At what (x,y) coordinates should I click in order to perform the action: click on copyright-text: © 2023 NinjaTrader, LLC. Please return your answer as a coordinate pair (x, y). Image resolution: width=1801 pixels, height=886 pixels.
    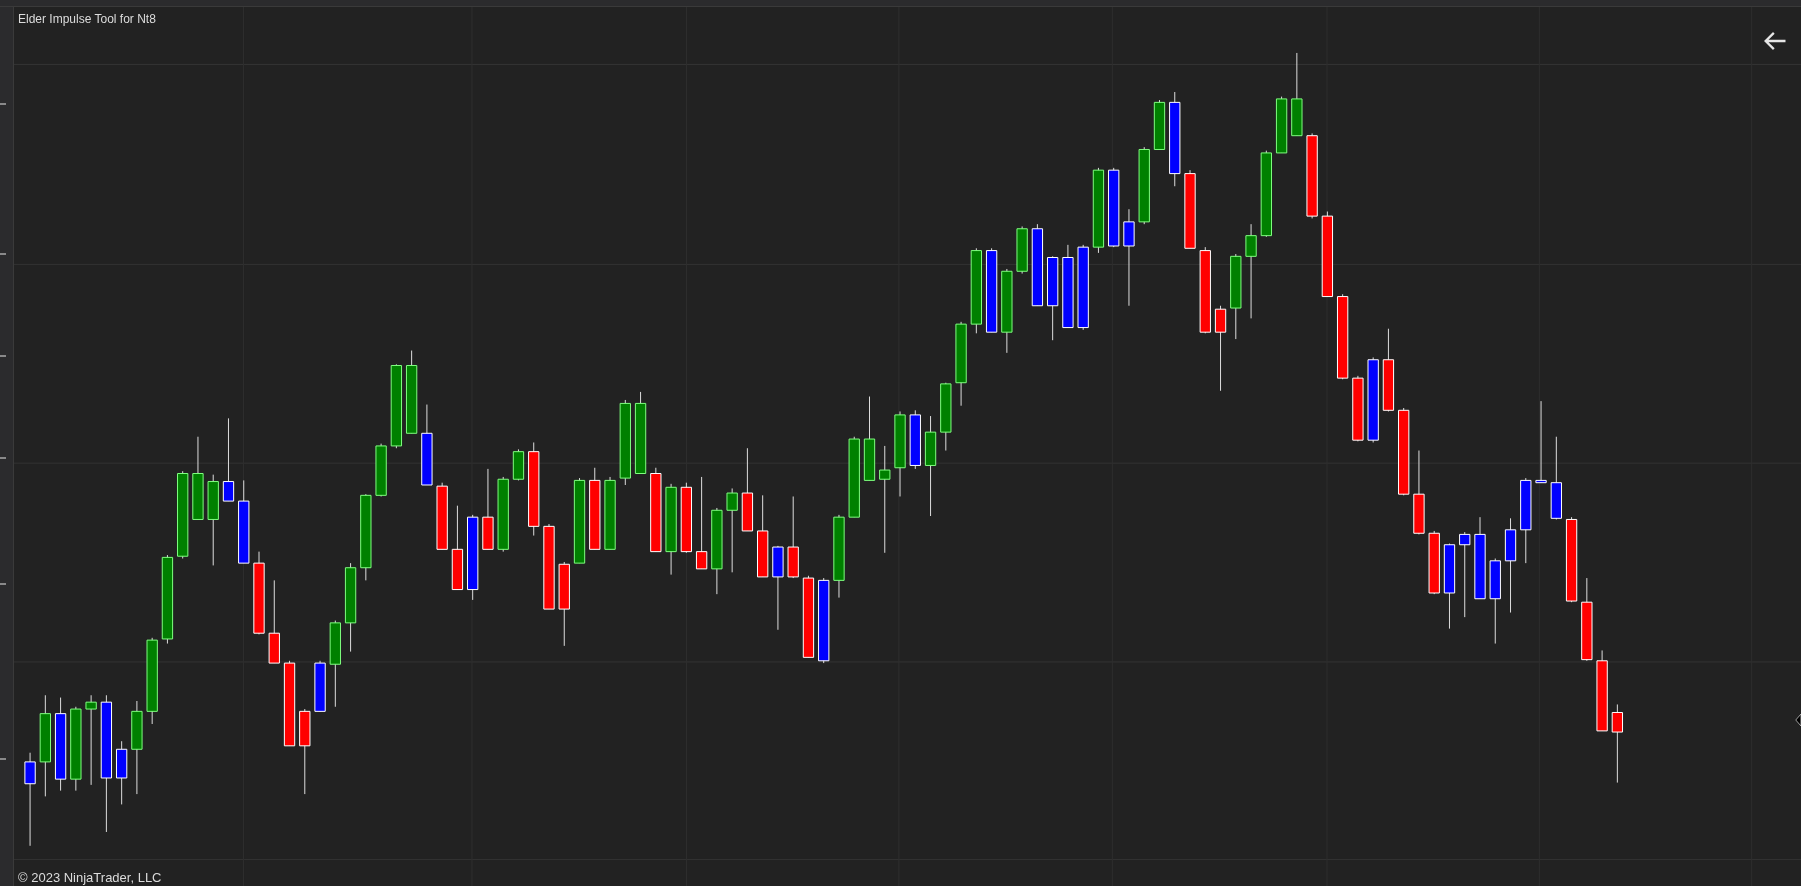
    Looking at the image, I should click on (90, 877).